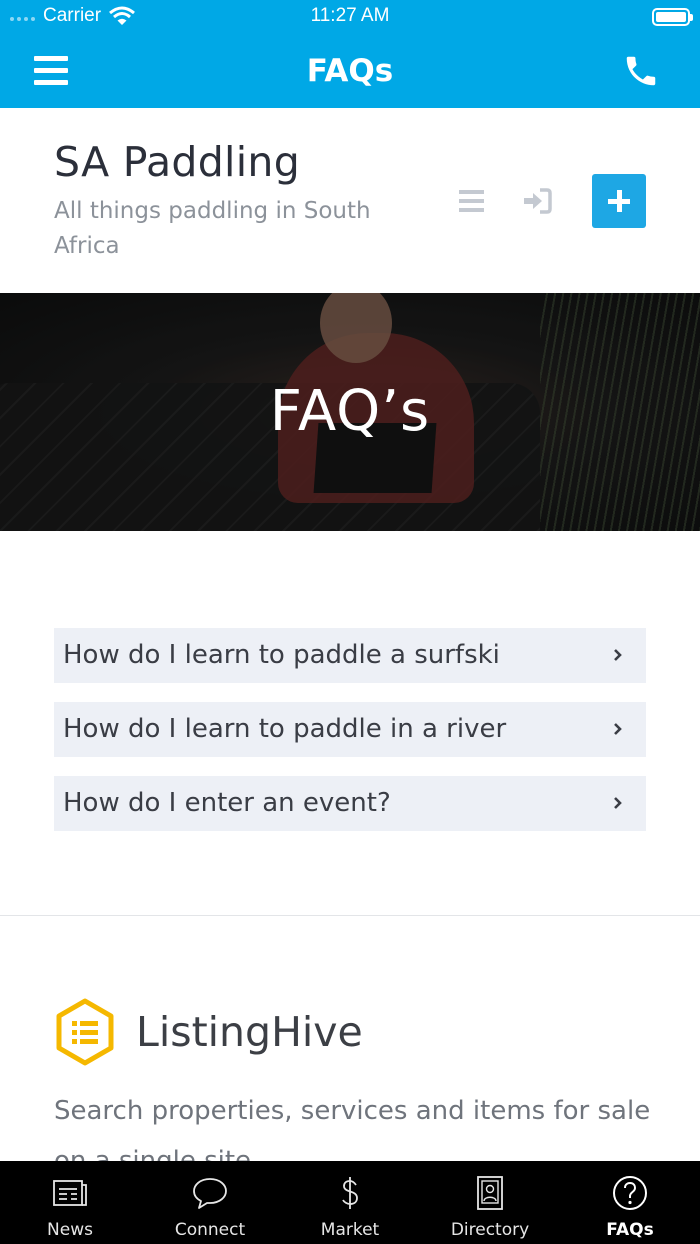  Describe the element at coordinates (281, 655) in the screenshot. I see `faq-question: How do I learn to paddle a surfski` at that location.